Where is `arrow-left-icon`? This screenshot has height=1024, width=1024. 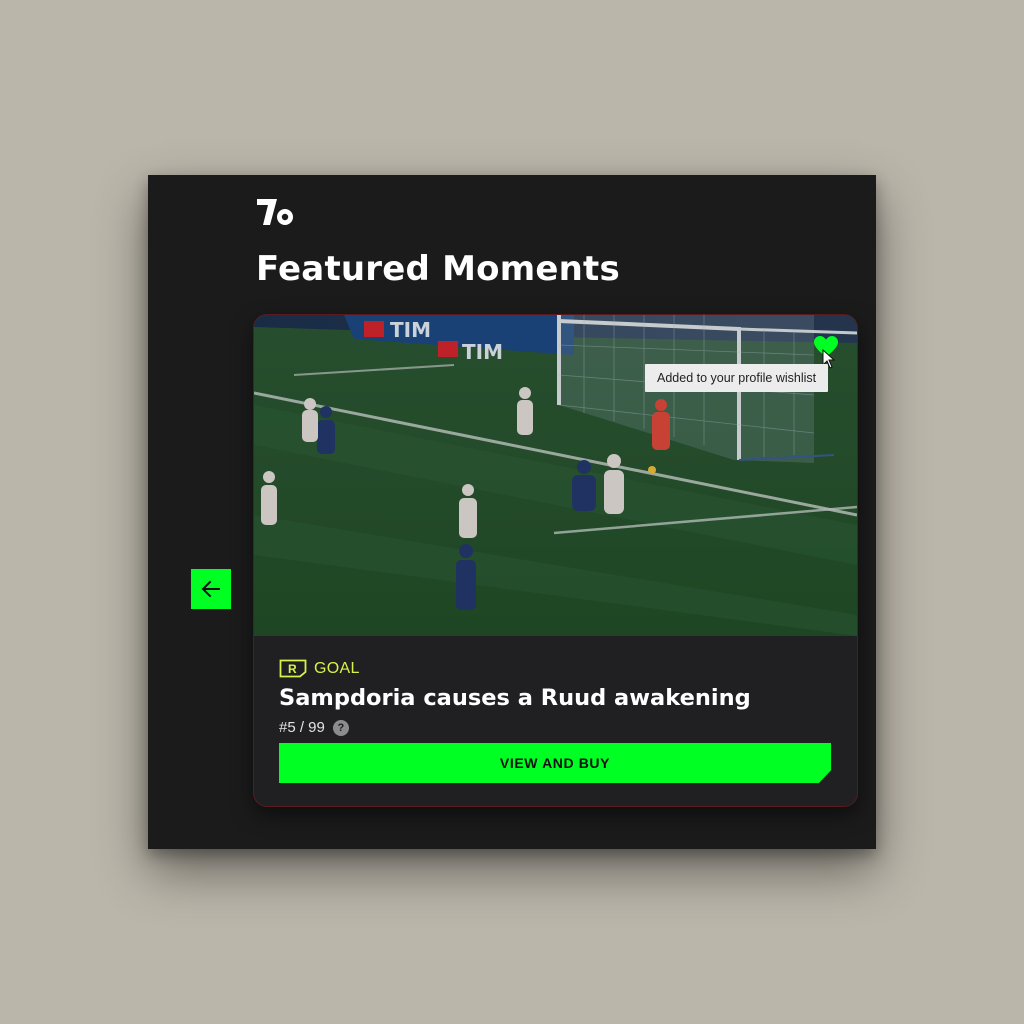 arrow-left-icon is located at coordinates (210, 589).